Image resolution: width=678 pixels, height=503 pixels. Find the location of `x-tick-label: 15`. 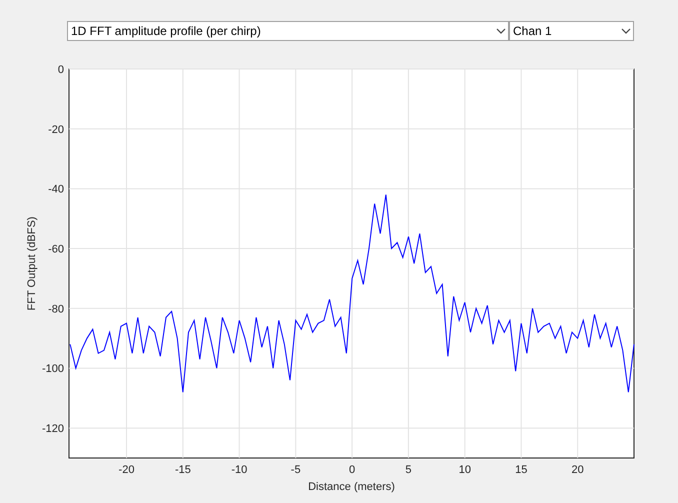

x-tick-label: 15 is located at coordinates (521, 470).